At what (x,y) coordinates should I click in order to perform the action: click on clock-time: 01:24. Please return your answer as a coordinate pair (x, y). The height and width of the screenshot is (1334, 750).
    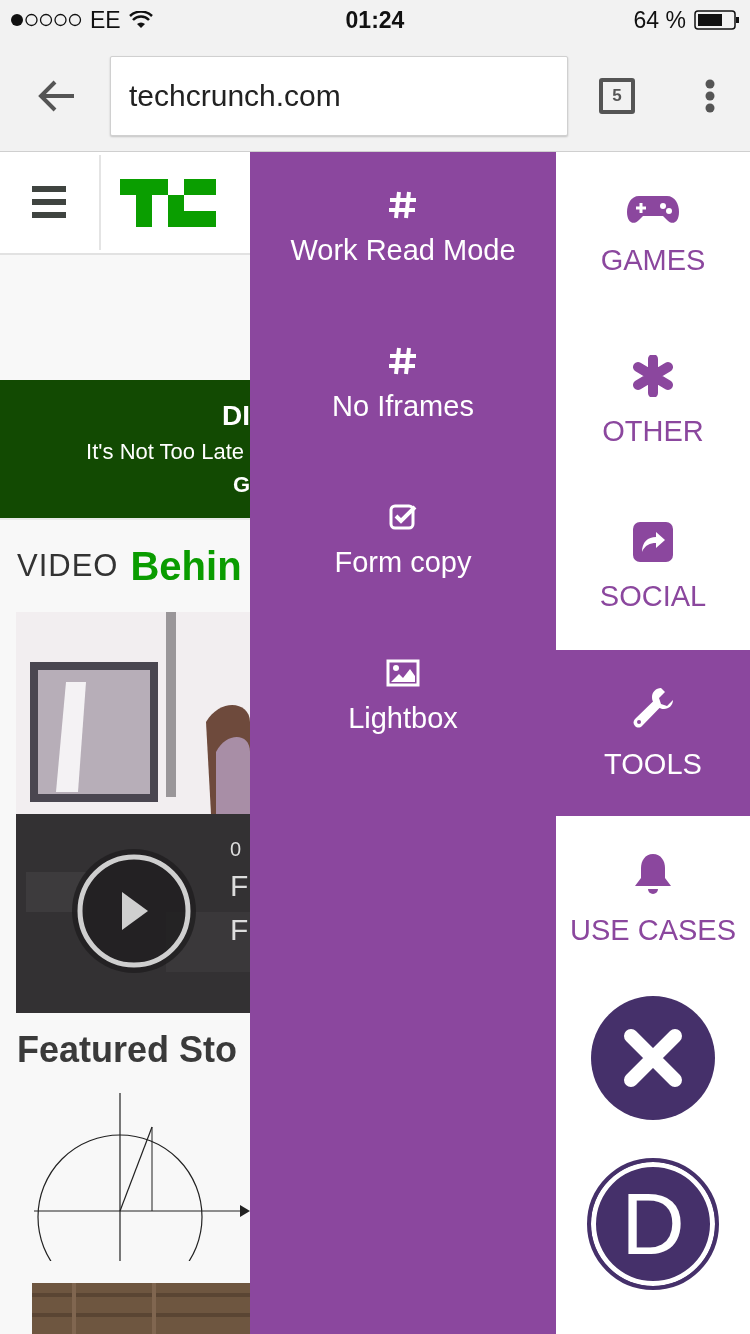
    Looking at the image, I should click on (375, 20).